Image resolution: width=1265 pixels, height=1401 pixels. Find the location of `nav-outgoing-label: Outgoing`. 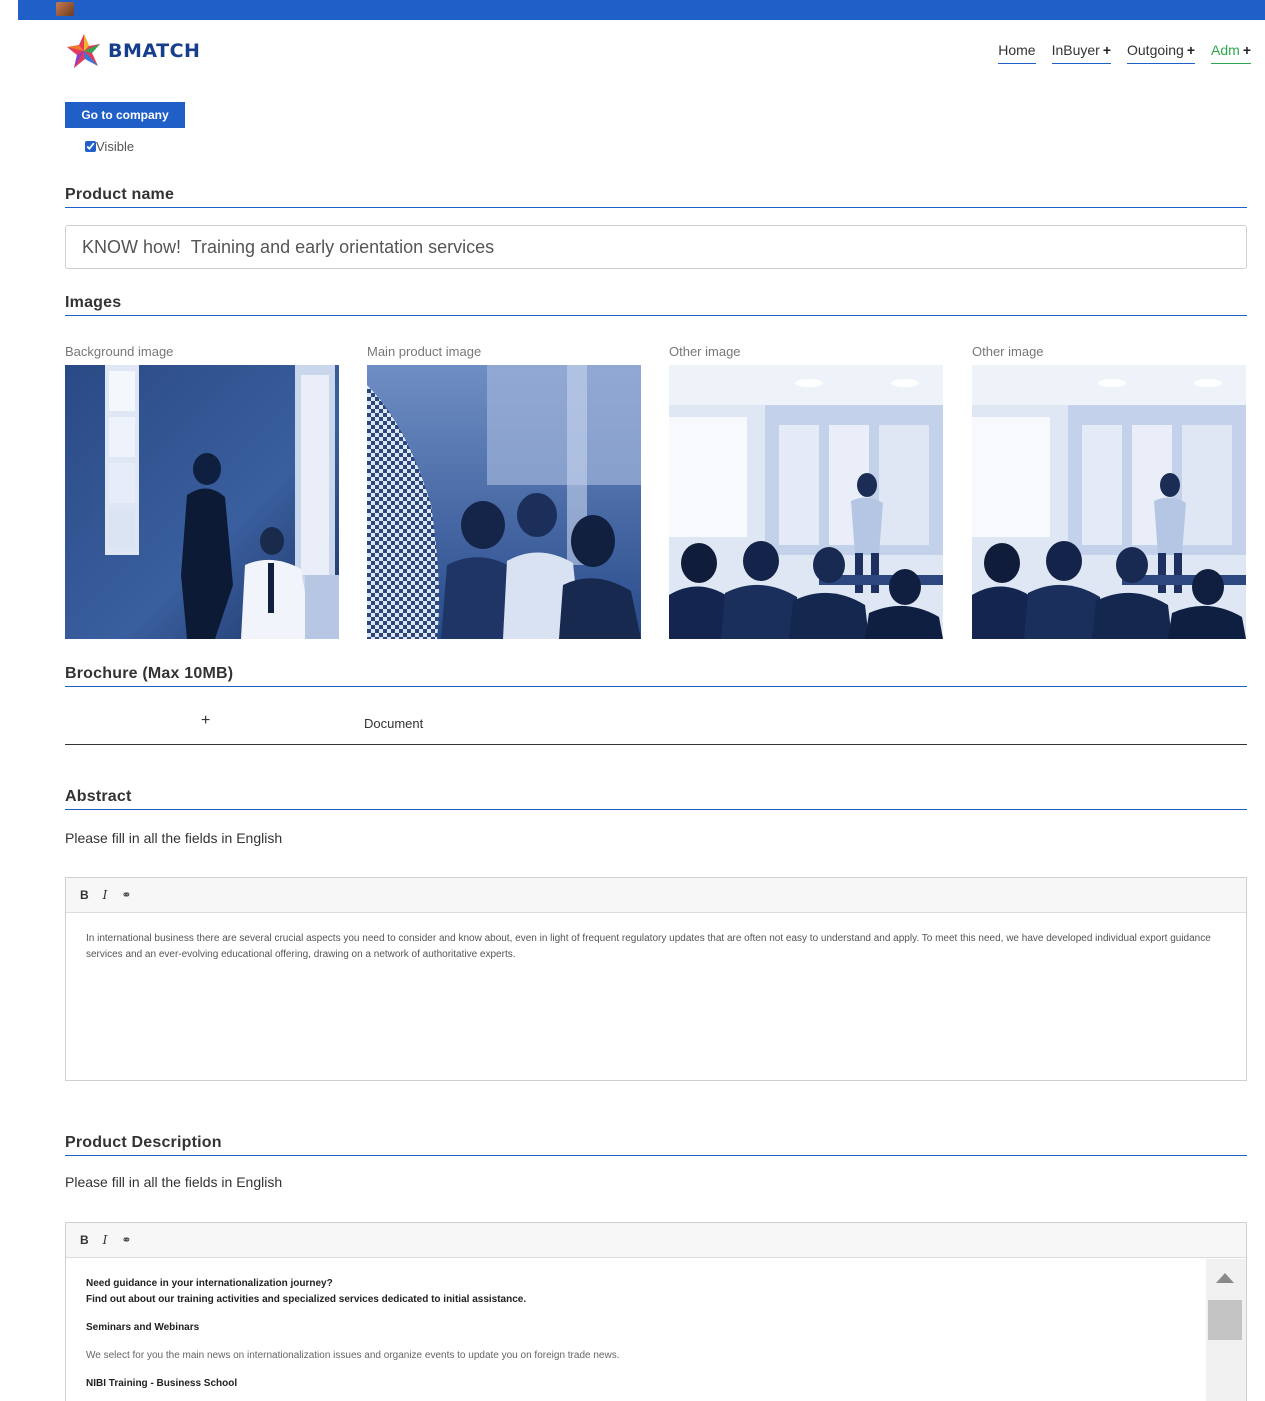

nav-outgoing-label: Outgoing is located at coordinates (1155, 50).